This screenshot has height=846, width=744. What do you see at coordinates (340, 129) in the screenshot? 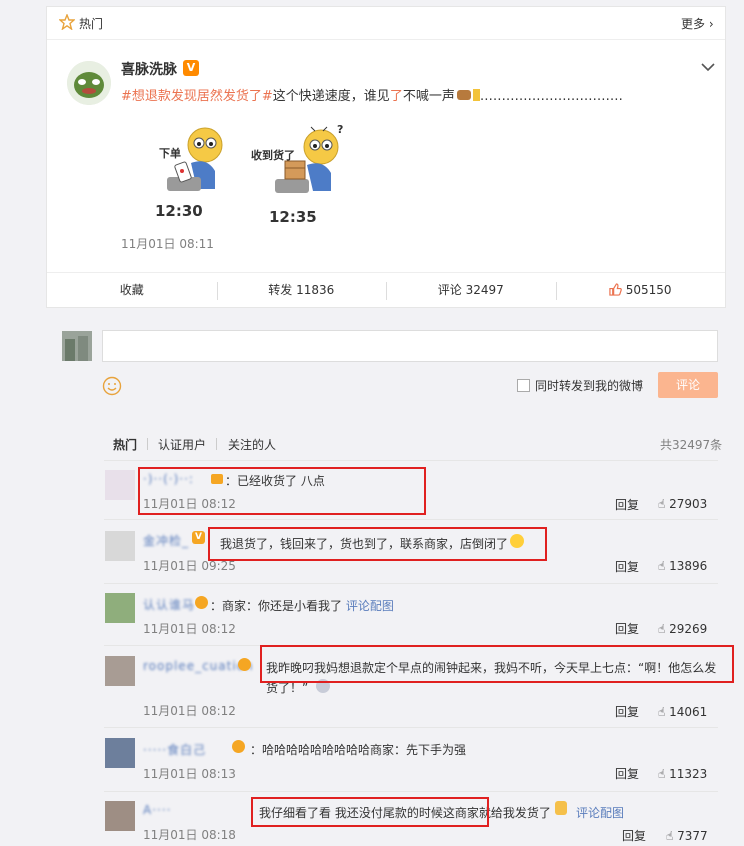
I see `comic-question-mark: ?` at bounding box center [340, 129].